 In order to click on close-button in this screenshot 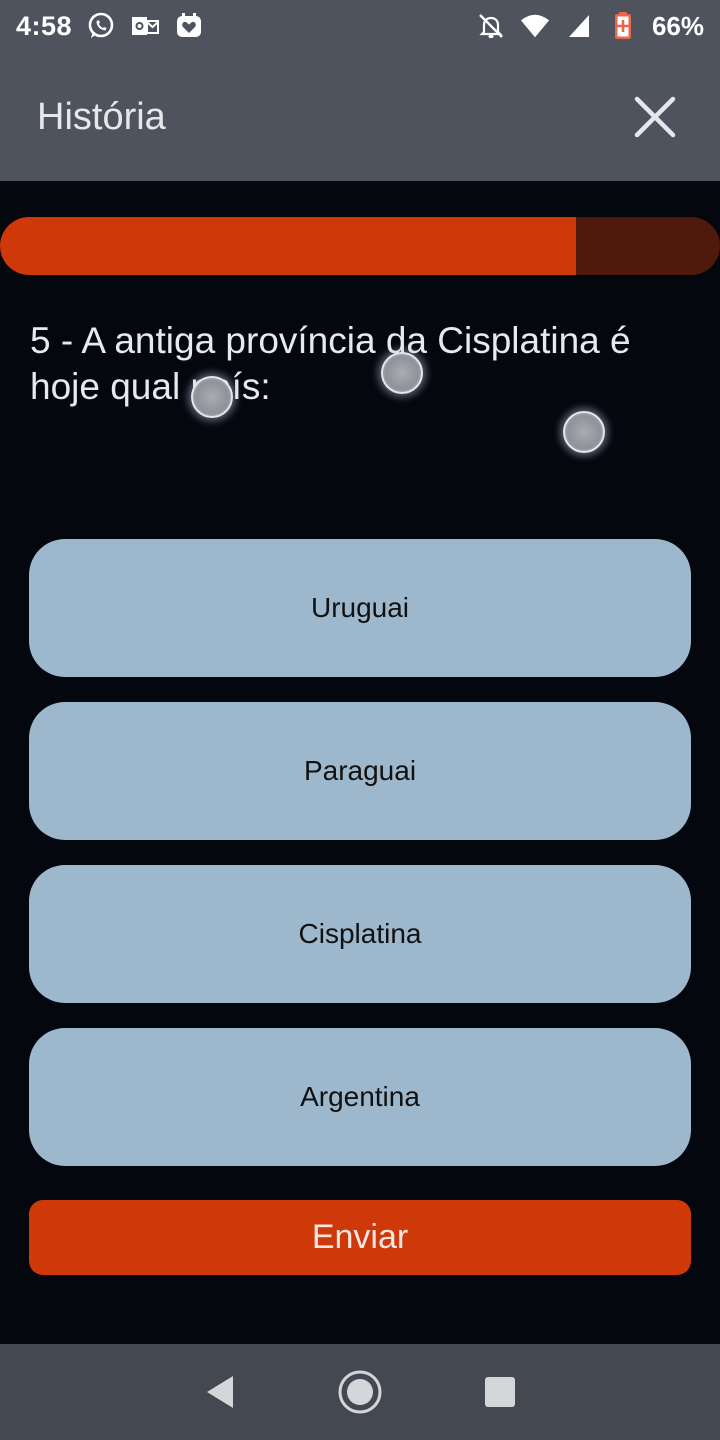, I will do `click(655, 117)`.